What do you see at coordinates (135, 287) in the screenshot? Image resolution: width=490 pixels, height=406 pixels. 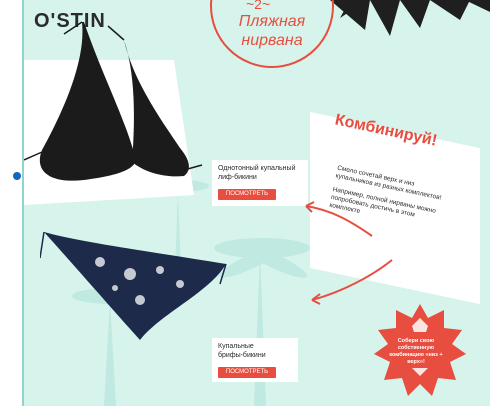 I see `bikini-bottom-image` at bounding box center [135, 287].